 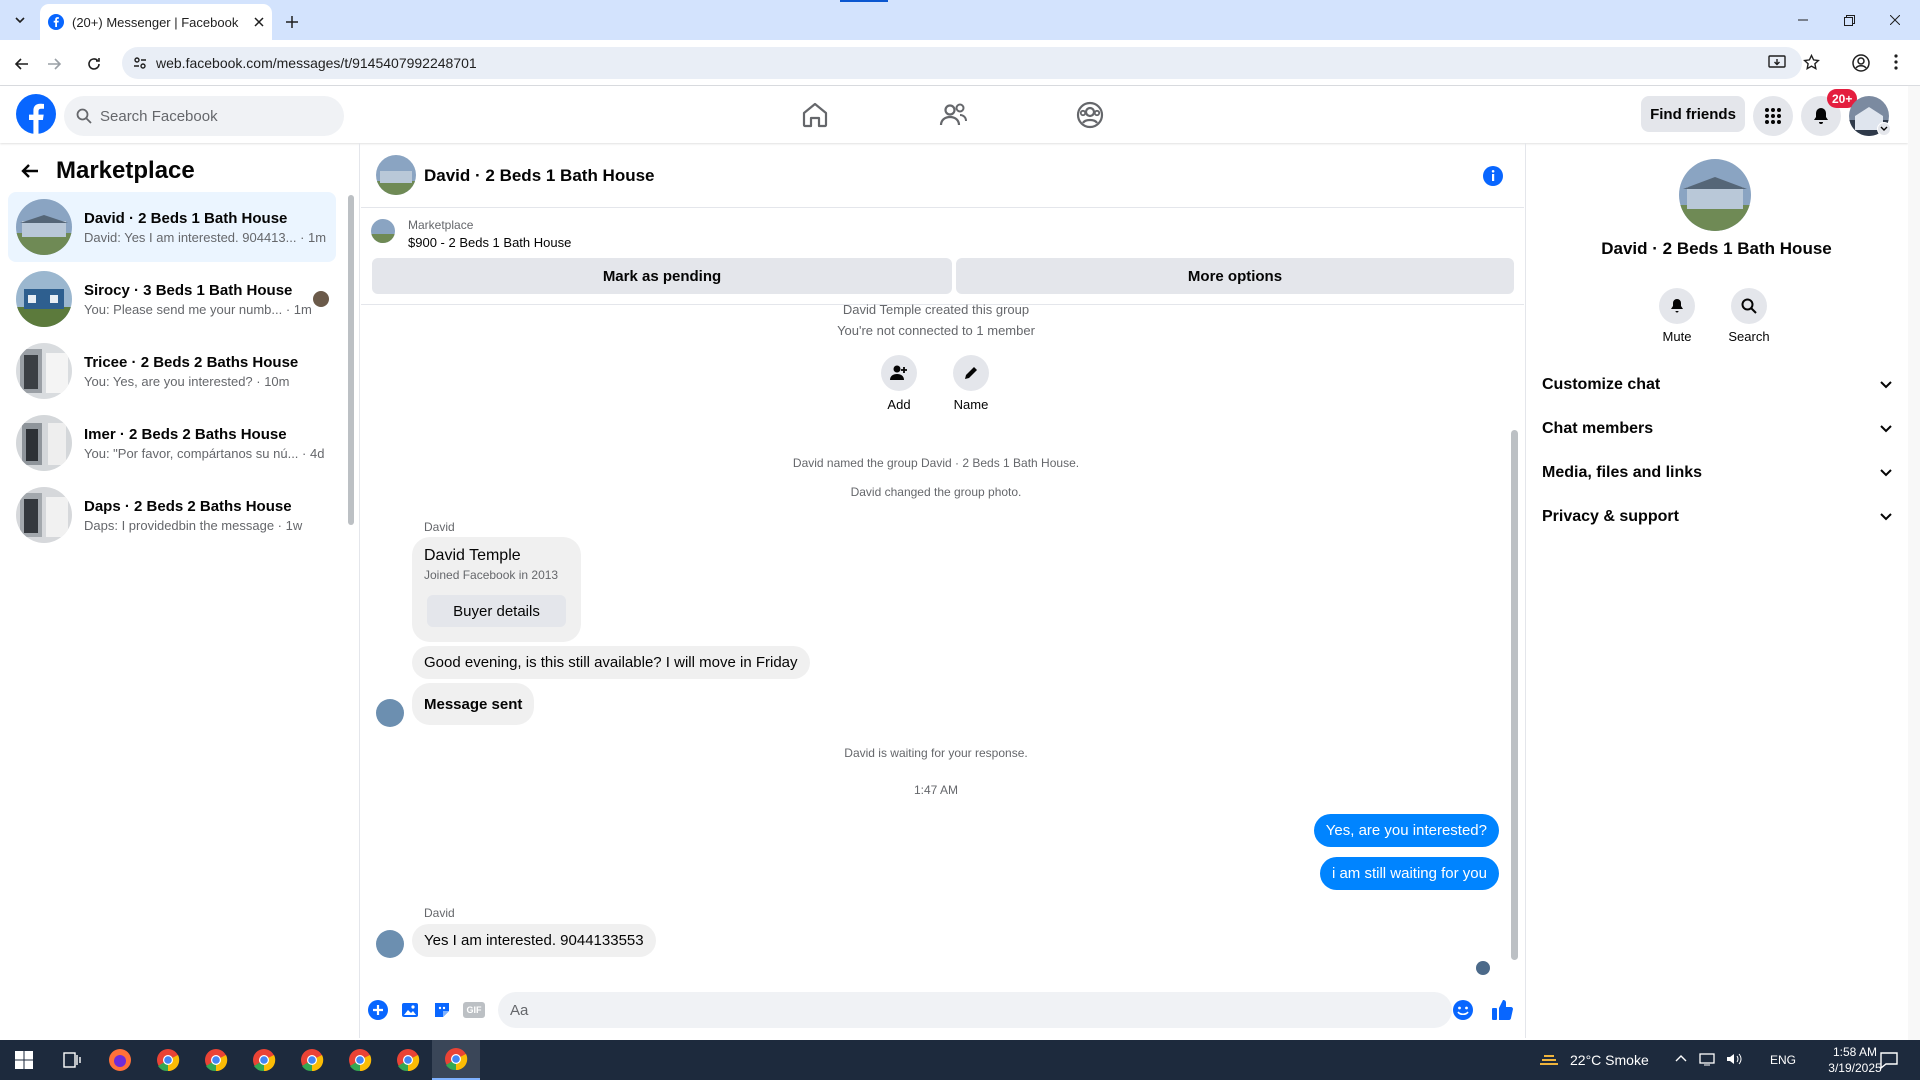 I want to click on home-icon, so click(x=815, y=115).